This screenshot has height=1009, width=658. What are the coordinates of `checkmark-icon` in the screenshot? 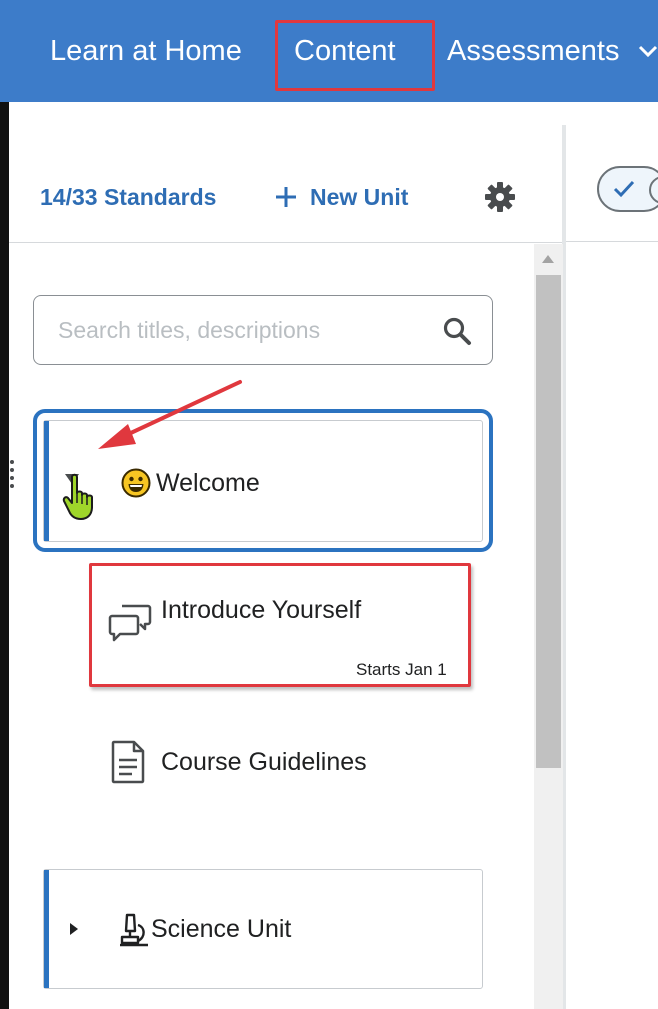 It's located at (624, 189).